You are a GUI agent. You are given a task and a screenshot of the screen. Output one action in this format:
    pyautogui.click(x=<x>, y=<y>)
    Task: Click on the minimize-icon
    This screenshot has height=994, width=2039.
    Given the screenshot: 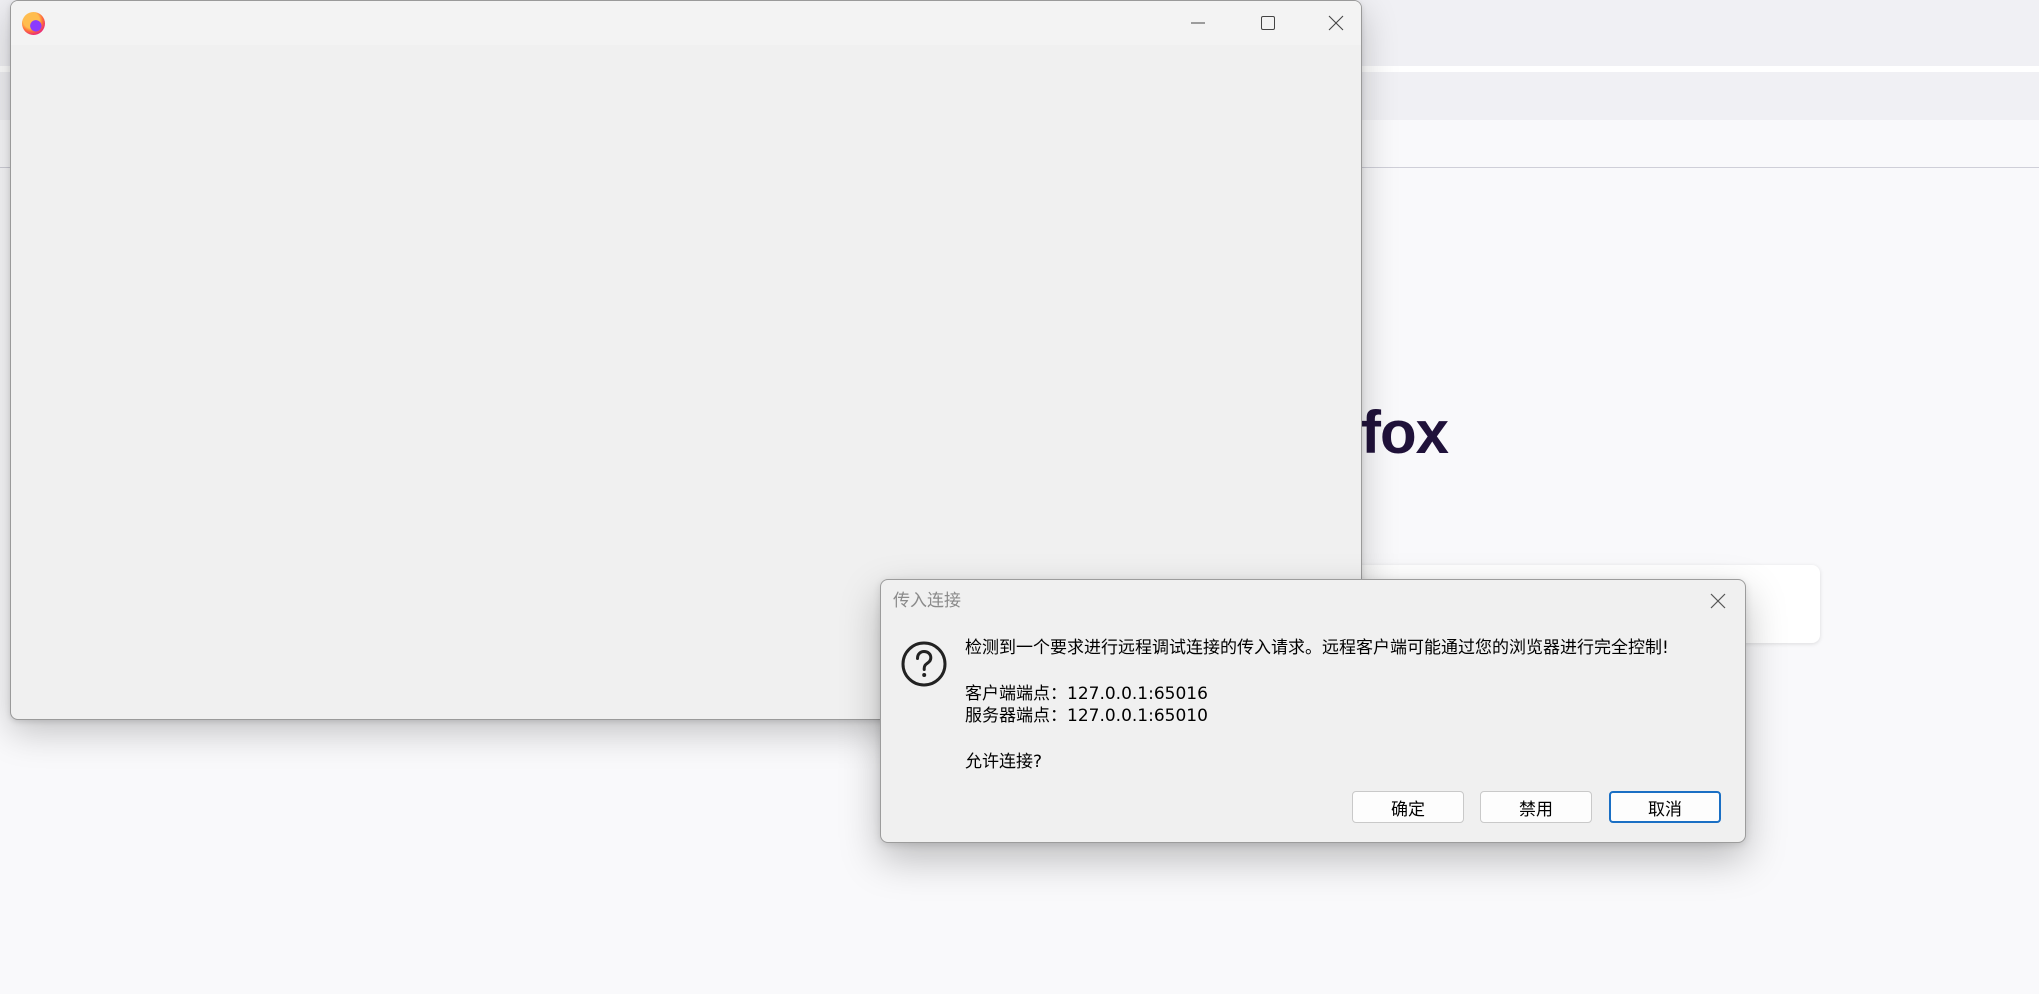 What is the action you would take?
    pyautogui.click(x=1198, y=23)
    